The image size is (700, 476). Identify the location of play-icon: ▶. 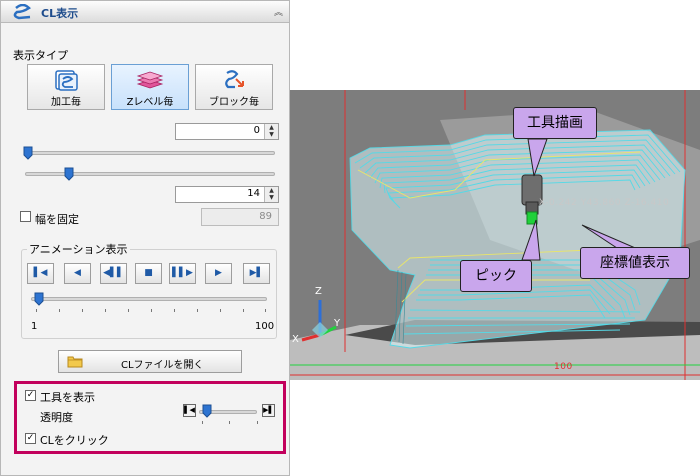
(218, 273).